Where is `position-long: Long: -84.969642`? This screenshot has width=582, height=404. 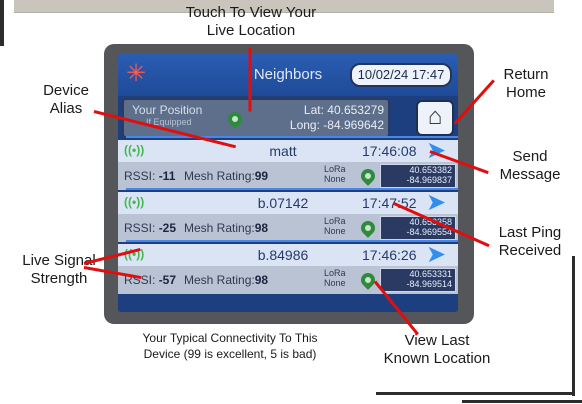
position-long: Long: -84.969642 is located at coordinates (336, 125).